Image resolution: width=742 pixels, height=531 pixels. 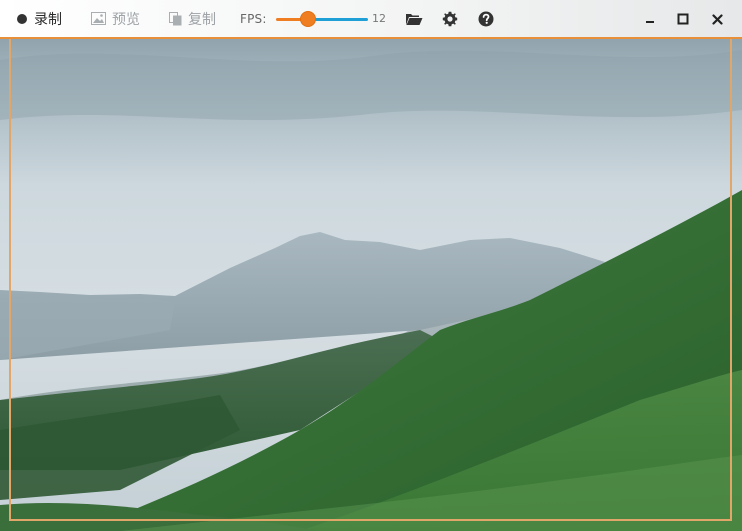 I want to click on fps-slider, so click(x=322, y=19).